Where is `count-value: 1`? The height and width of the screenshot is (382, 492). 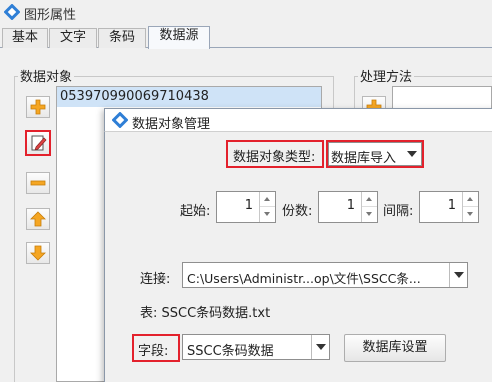 count-value: 1 is located at coordinates (350, 205).